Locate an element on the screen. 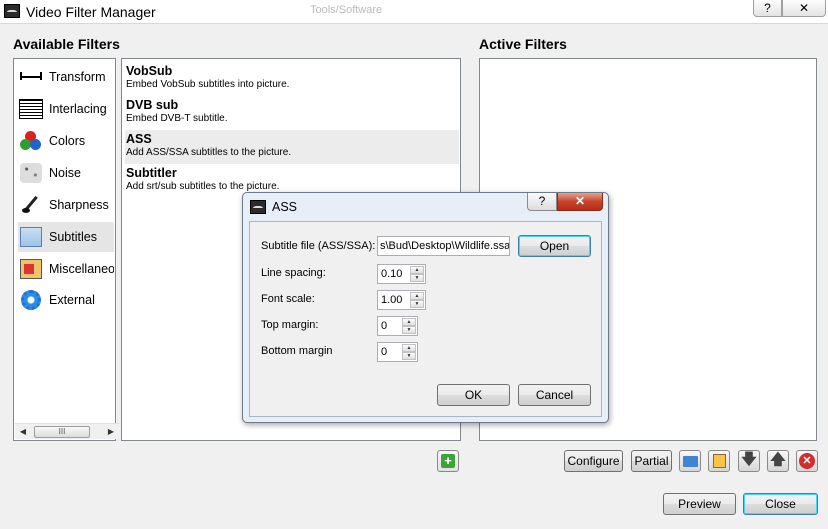 The width and height of the screenshot is (828, 529). filter-name: Subtitler is located at coordinates (151, 173).